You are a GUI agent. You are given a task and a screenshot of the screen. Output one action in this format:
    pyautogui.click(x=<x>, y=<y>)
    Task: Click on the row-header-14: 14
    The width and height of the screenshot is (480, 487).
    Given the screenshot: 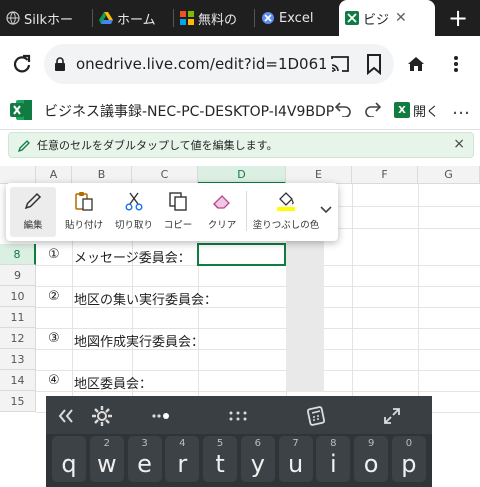 What is the action you would take?
    pyautogui.click(x=18, y=380)
    